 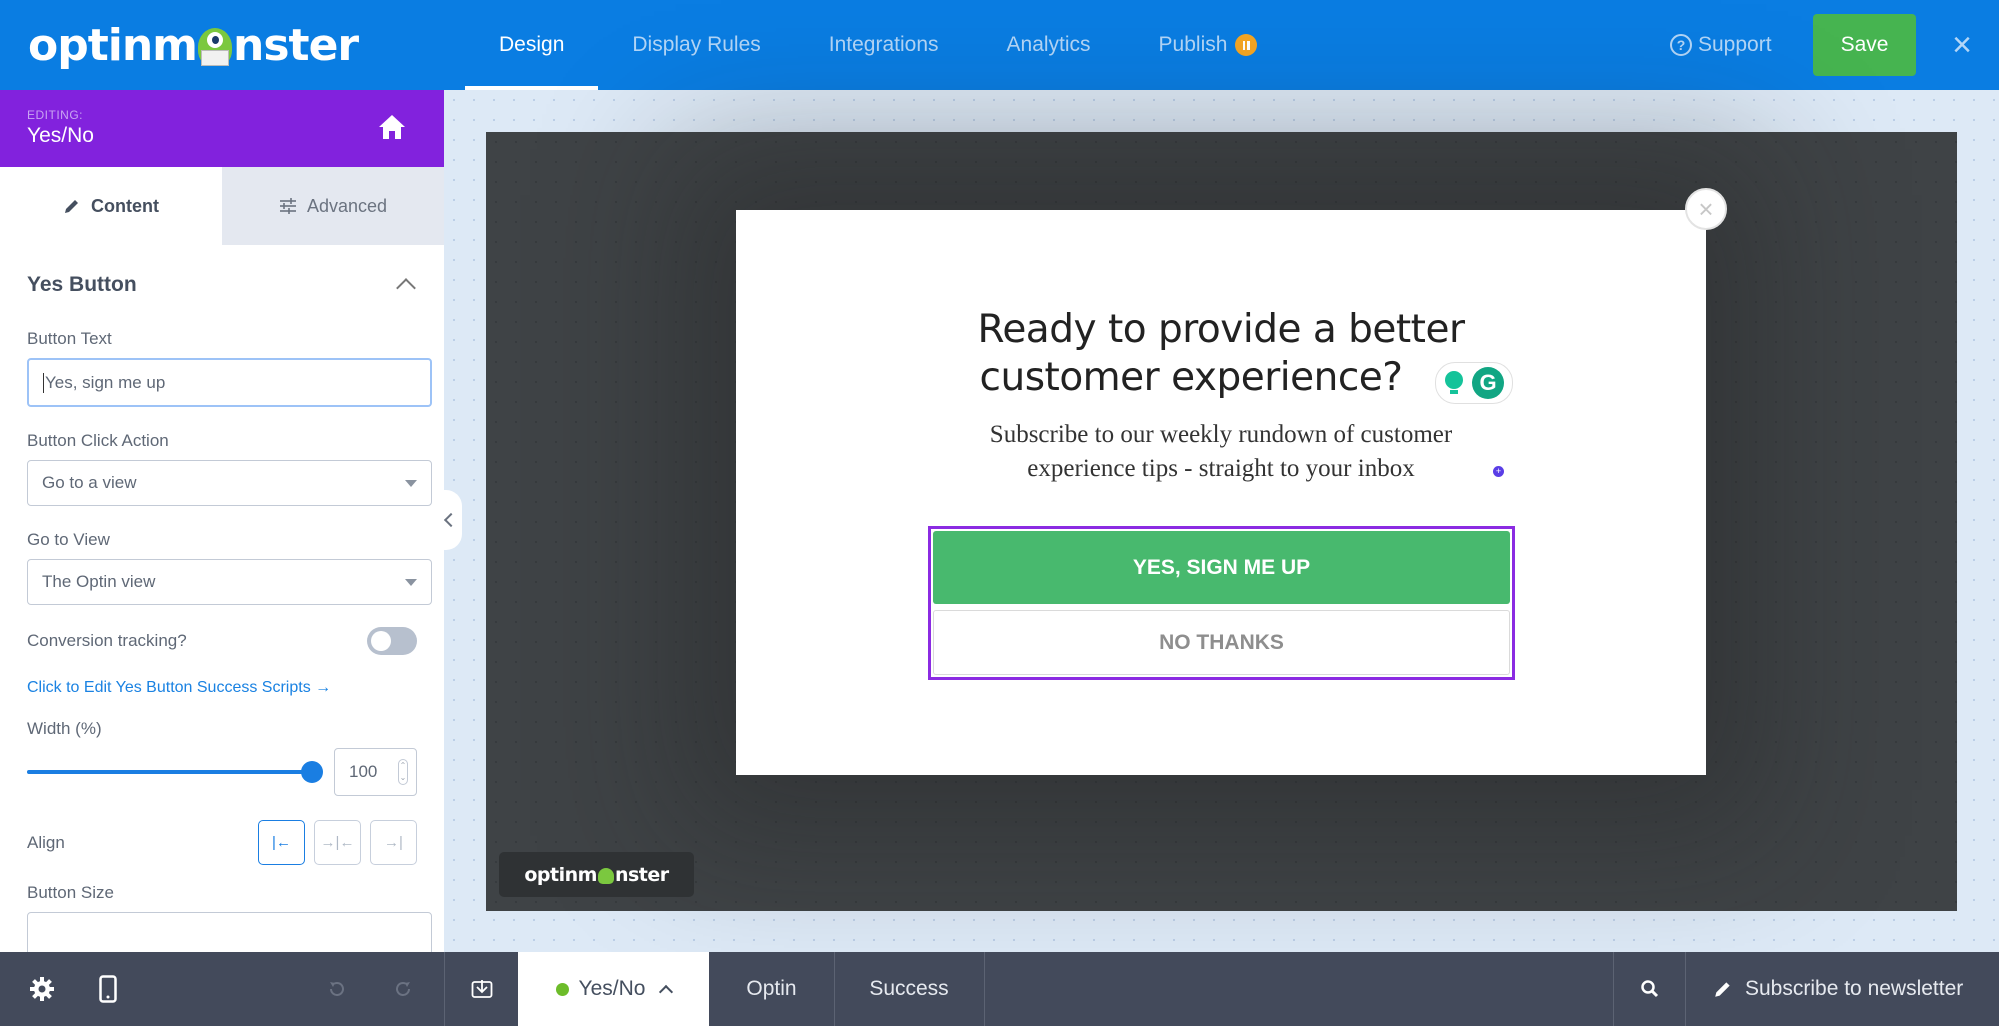 I want to click on width-number-input: 100 ⌃ ⌄, so click(x=375, y=772).